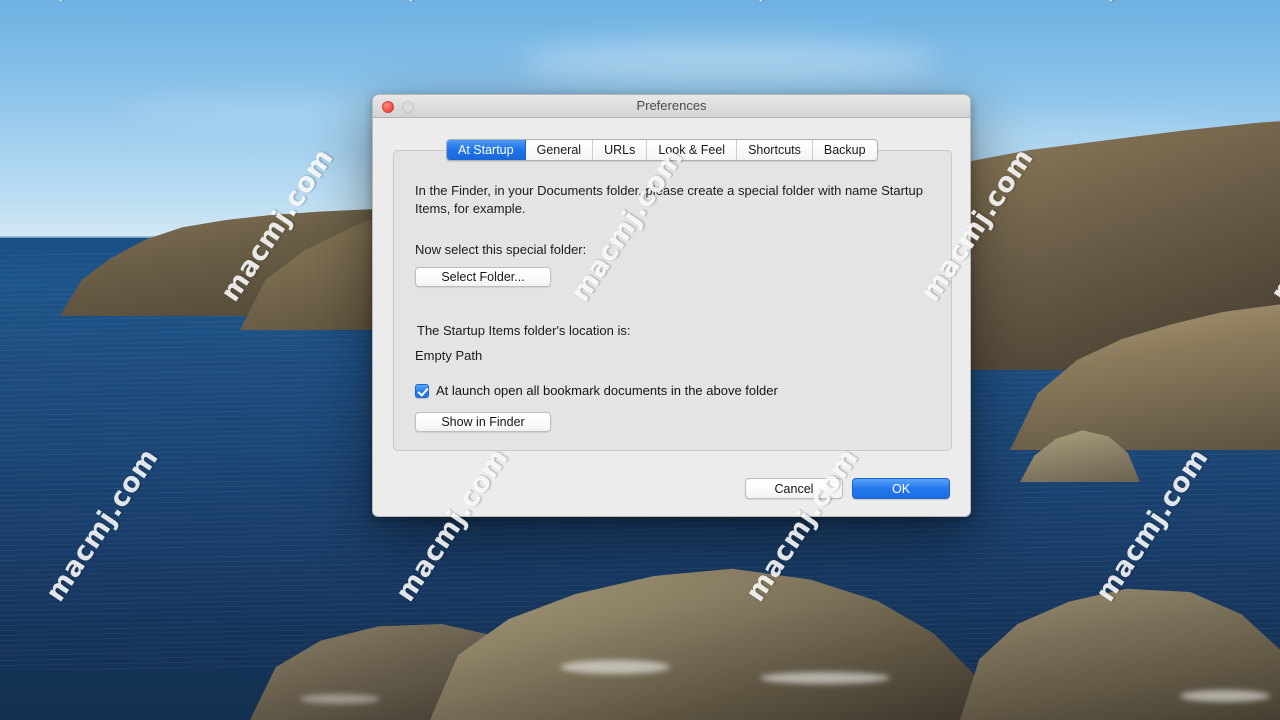  I want to click on tab-general: General, so click(559, 150).